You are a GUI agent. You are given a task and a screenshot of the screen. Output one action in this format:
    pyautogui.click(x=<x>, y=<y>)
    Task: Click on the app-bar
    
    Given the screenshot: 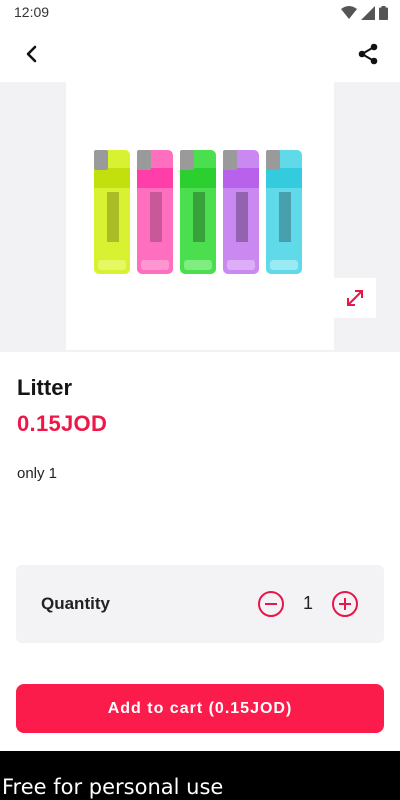 What is the action you would take?
    pyautogui.click(x=200, y=54)
    